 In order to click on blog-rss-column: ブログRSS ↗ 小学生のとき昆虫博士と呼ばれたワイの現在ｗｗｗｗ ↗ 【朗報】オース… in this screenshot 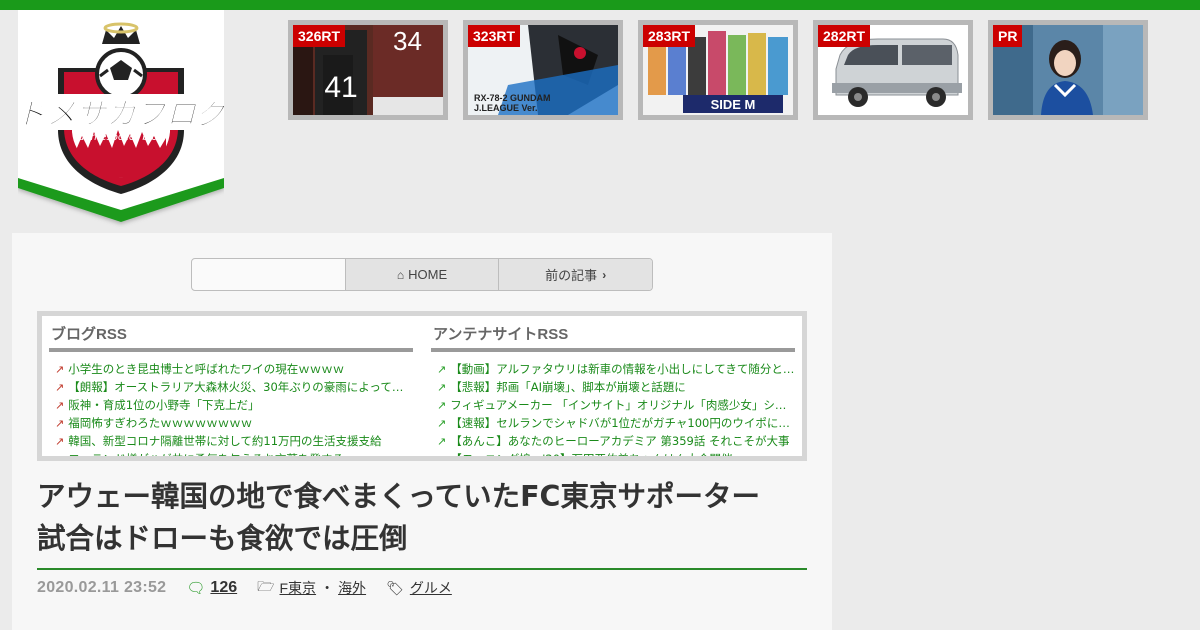, I will do `click(231, 386)`.